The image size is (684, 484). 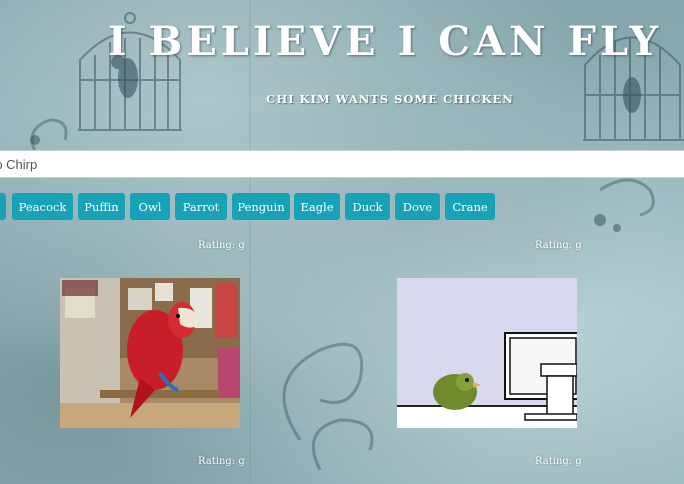 I want to click on bird-button-penguin: Penguin, so click(x=261, y=206).